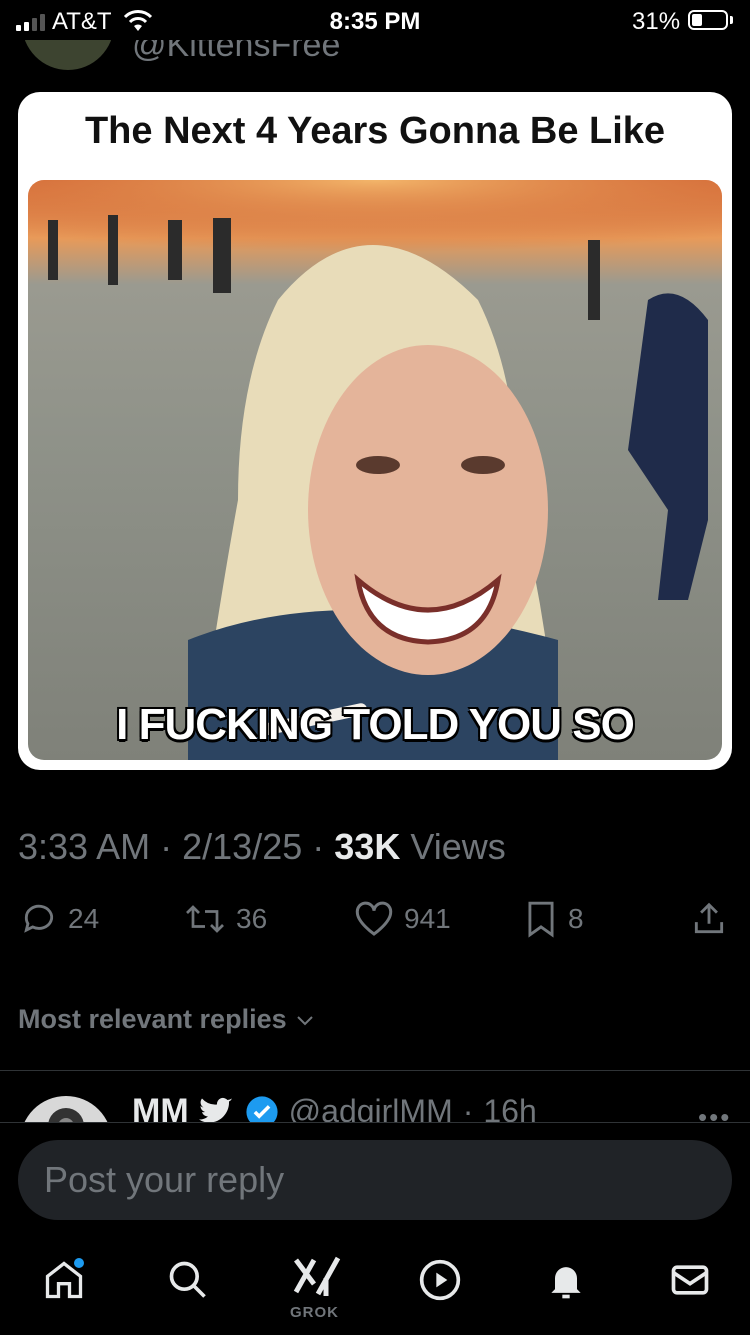 Image resolution: width=750 pixels, height=1335 pixels. I want to click on bottom-nav: GROK, so click(375, 1289).